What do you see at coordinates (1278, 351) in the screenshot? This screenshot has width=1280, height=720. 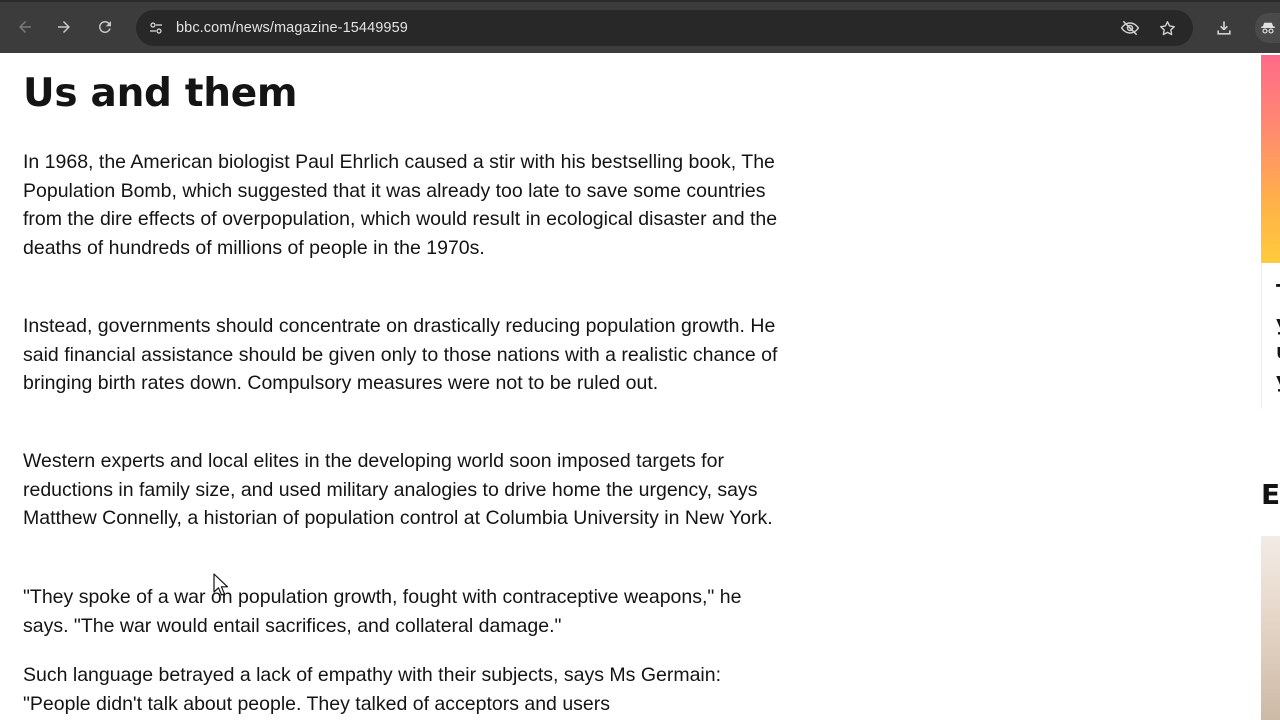 I see `promo-text-fragment: u` at bounding box center [1278, 351].